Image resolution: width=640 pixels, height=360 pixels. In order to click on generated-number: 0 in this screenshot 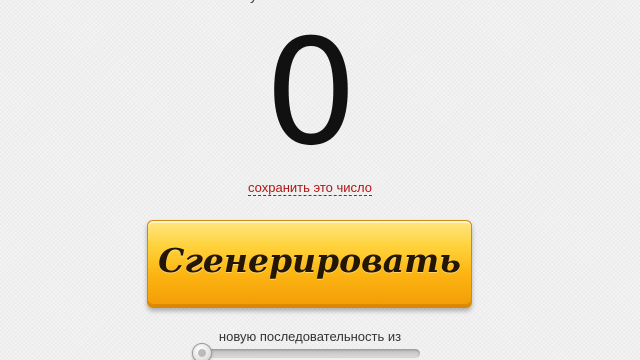, I will do `click(311, 93)`.